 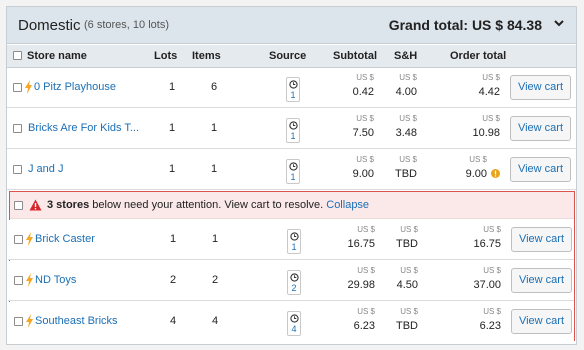 I want to click on subtotal-value: 7.50, so click(x=363, y=133).